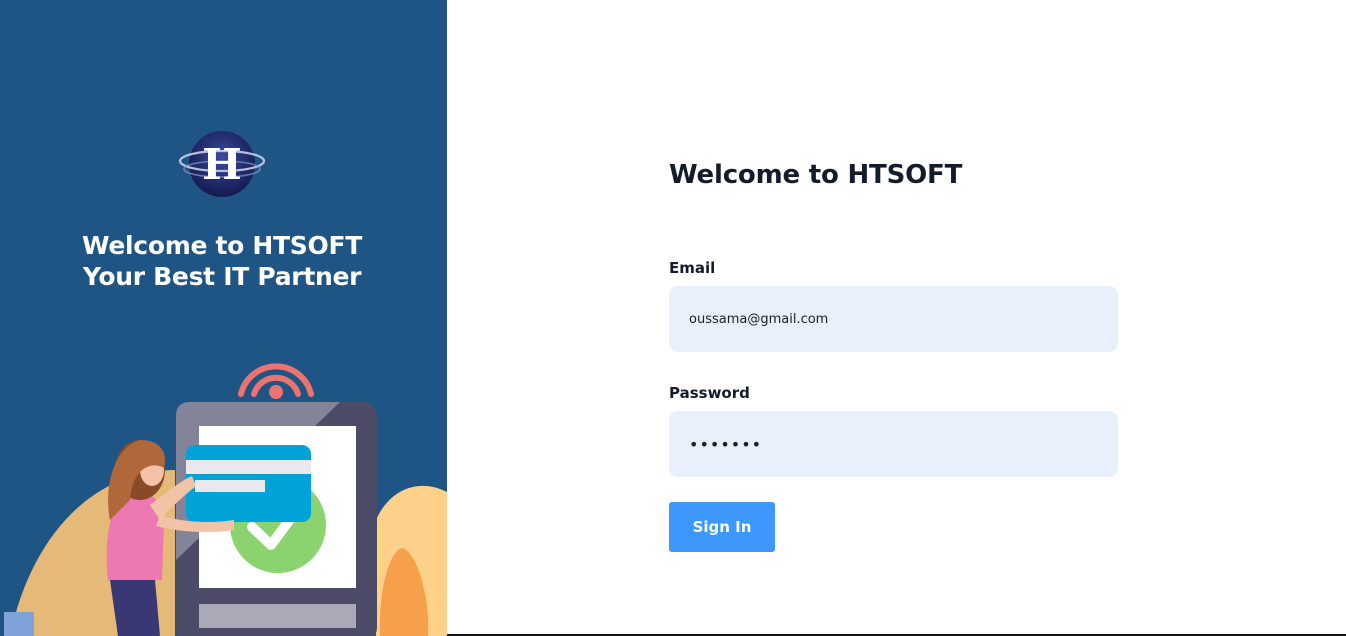 This screenshot has width=1346, height=636. I want to click on email-label: Email, so click(692, 268).